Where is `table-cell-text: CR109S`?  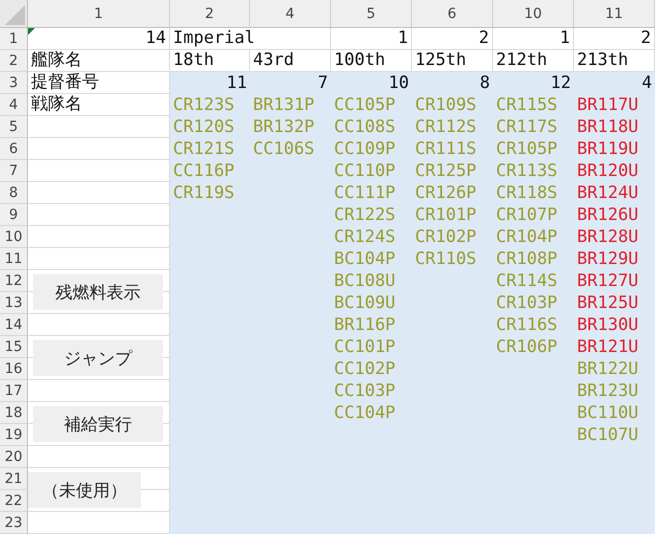
table-cell-text: CR109S is located at coordinates (446, 105).